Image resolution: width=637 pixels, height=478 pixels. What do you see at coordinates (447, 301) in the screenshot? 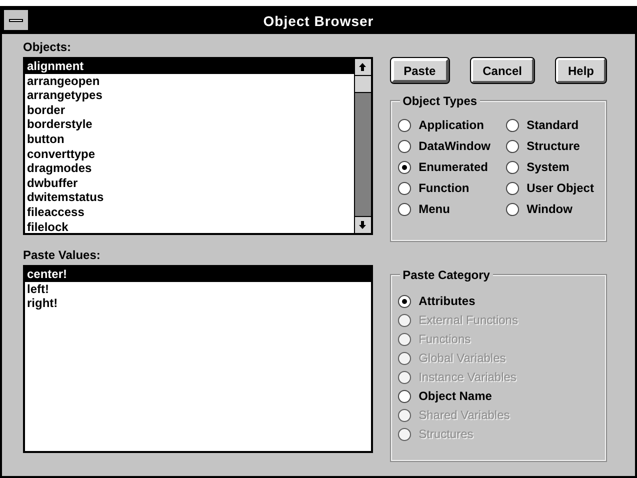
I see `option-label: Attributes` at bounding box center [447, 301].